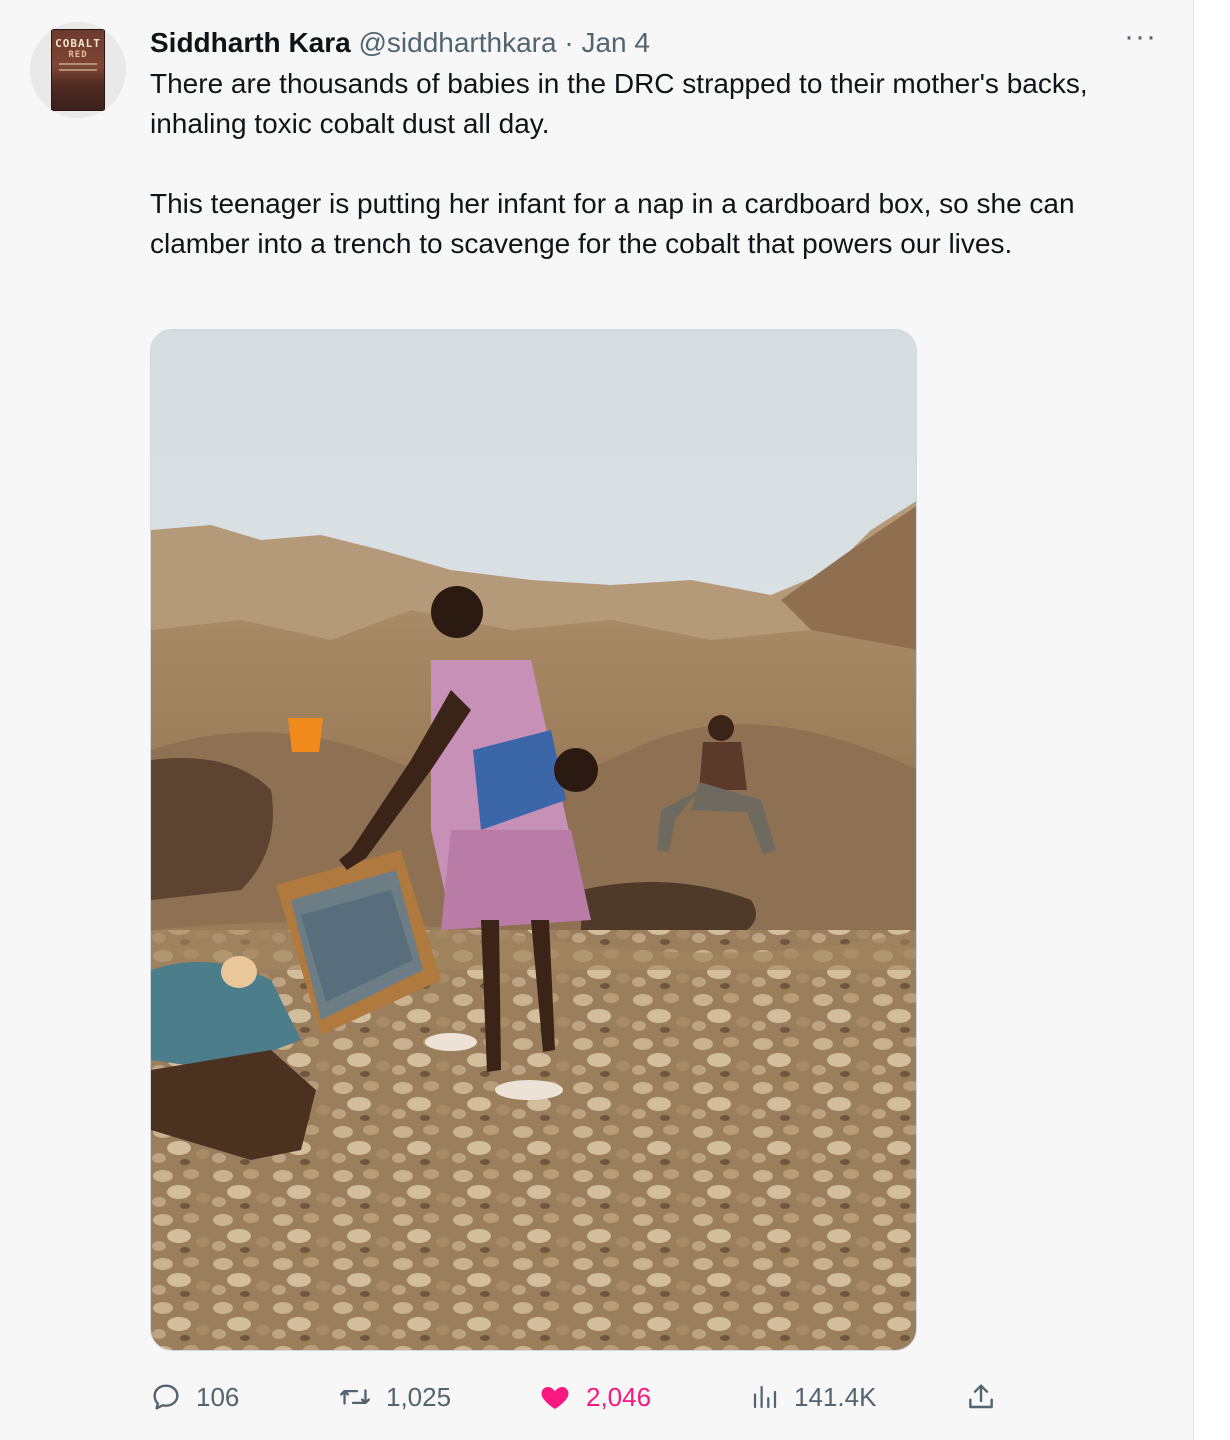 This screenshot has height=1440, width=1230. I want to click on author-name: Siddharth Kara, so click(250, 42).